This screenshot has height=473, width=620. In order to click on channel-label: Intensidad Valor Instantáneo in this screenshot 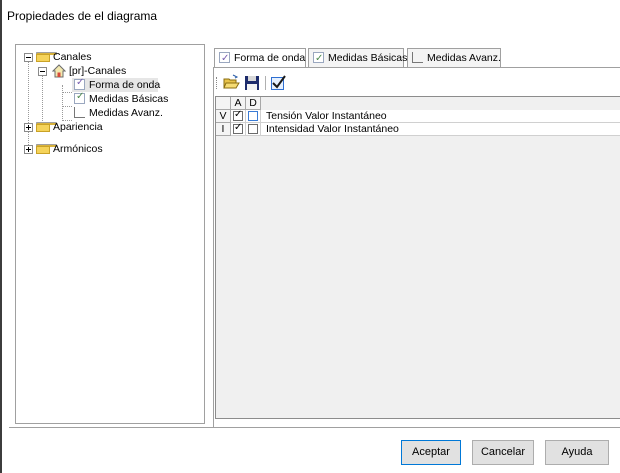, I will do `click(332, 129)`.